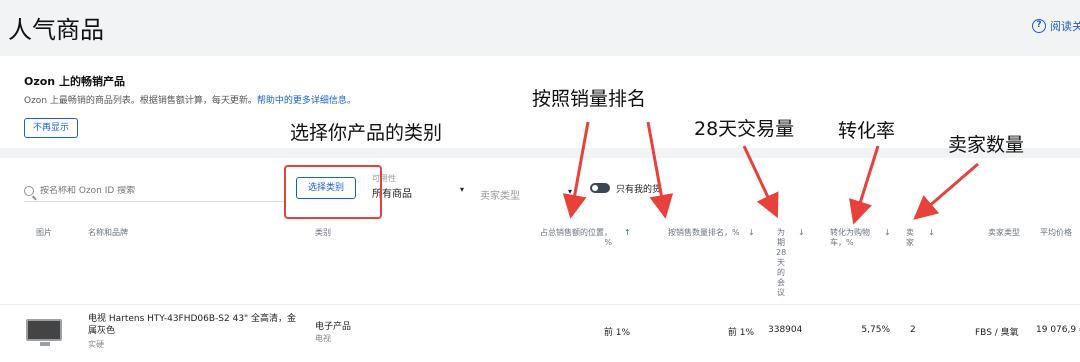 The image size is (1080, 362). What do you see at coordinates (323, 232) in the screenshot?
I see `header-category: 类别` at bounding box center [323, 232].